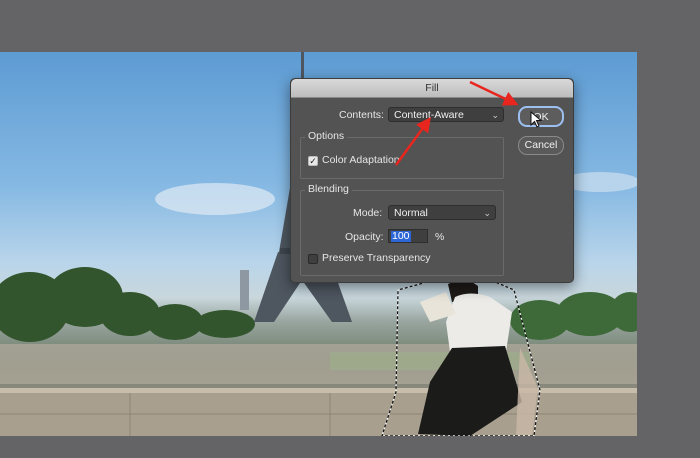  What do you see at coordinates (411, 213) in the screenshot?
I see `mode-value: Normal` at bounding box center [411, 213].